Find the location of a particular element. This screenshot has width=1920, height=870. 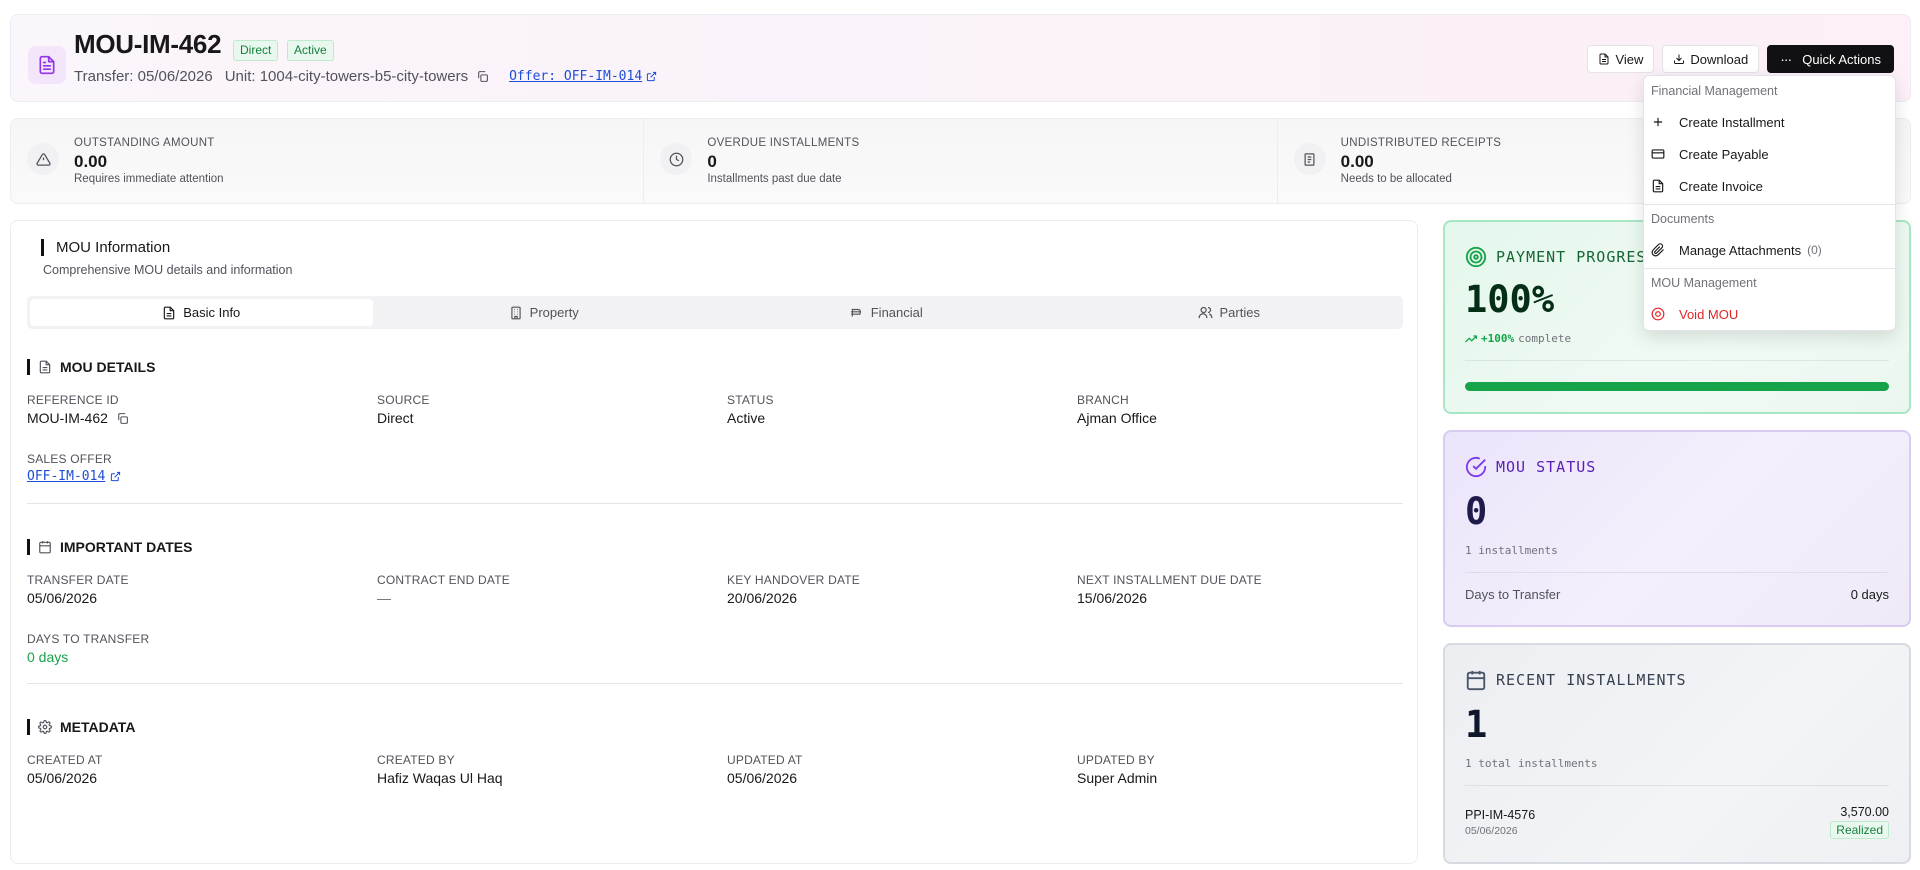

trend-suffix: complete is located at coordinates (1545, 338).